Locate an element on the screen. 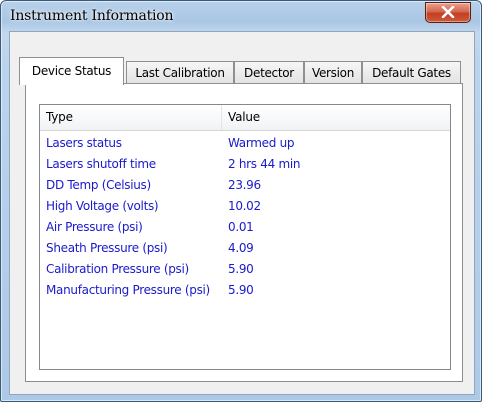 This screenshot has width=482, height=402. list-item: Lasers shutoff time 2 hrs 44 min is located at coordinates (245, 165).